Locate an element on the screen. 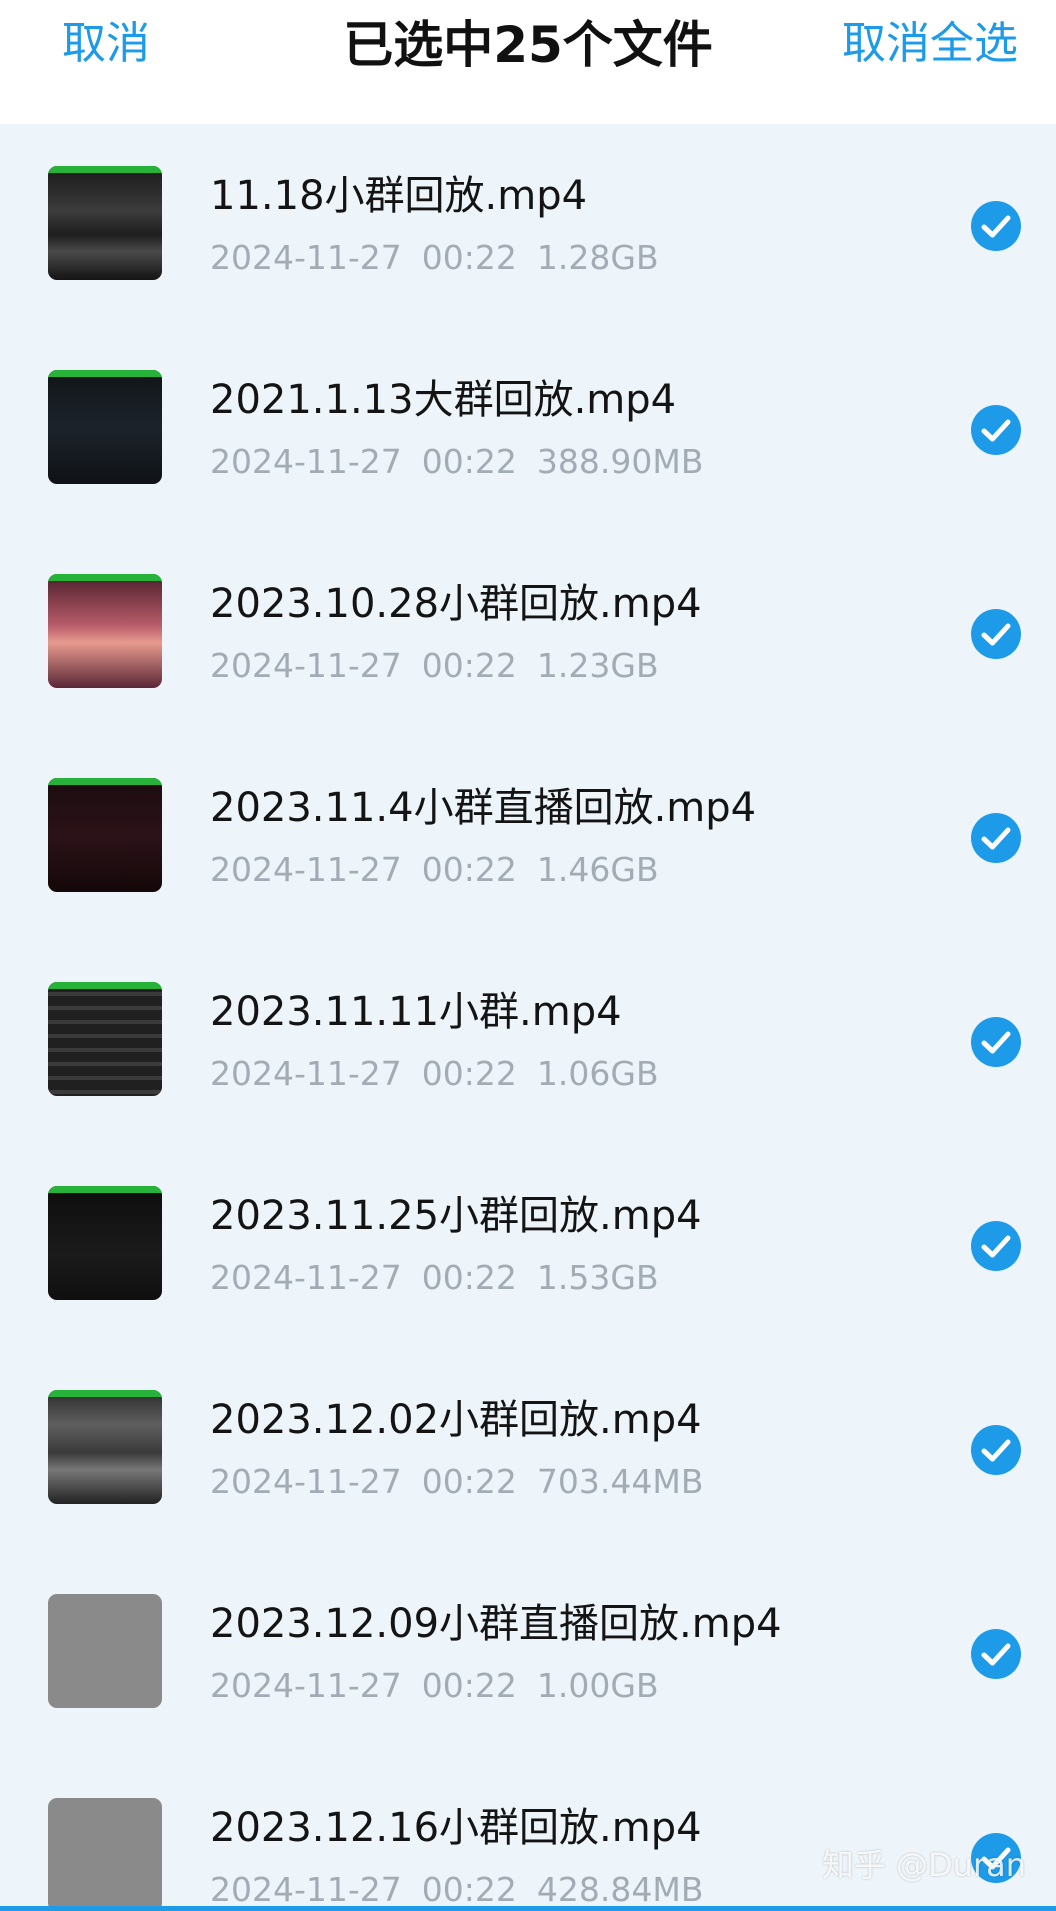 This screenshot has width=1056, height=1911. file-meta: 2024-11-27 00:22 1.28GB is located at coordinates (444, 258).